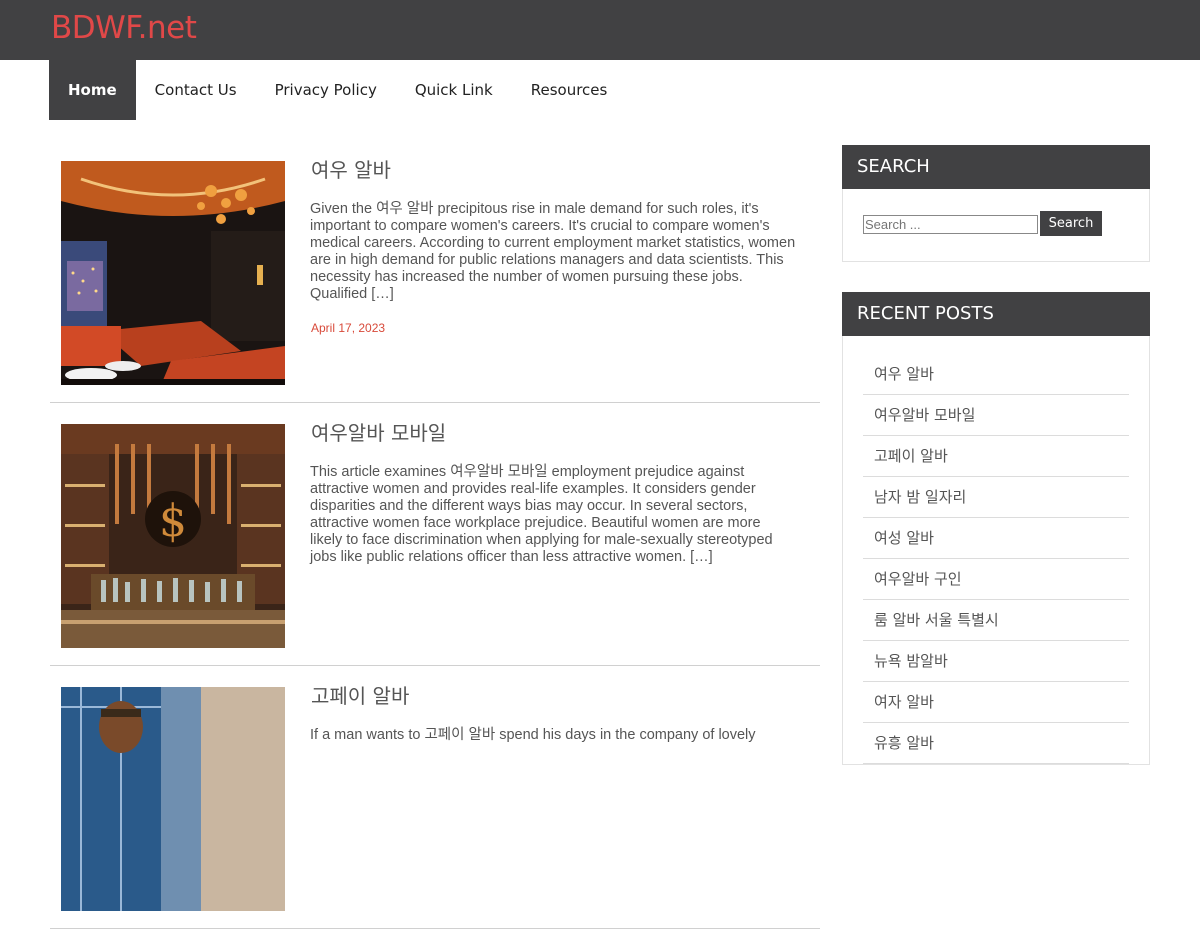 The height and width of the screenshot is (929, 1200). I want to click on list-item: 뉴욕 밤알바, so click(996, 661).